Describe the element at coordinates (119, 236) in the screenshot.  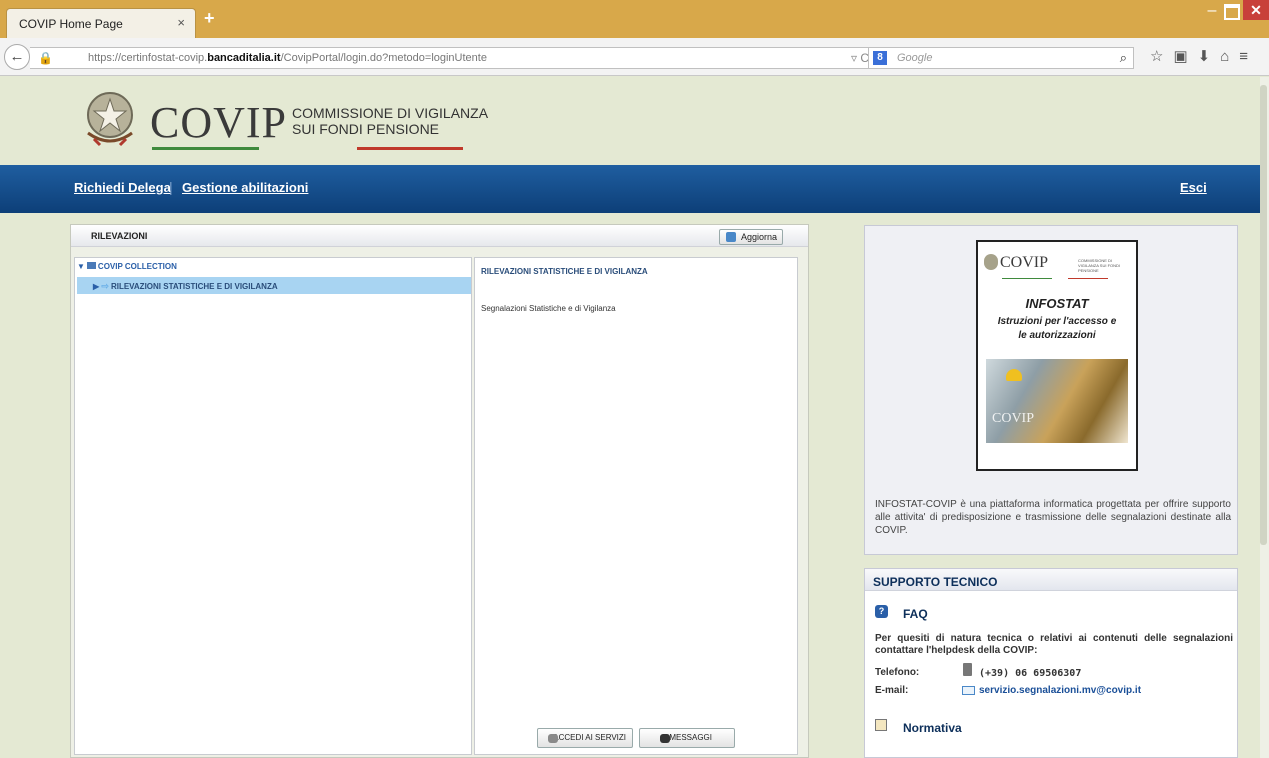
I see `rilevazioni-title: RILEVAZIONI` at that location.